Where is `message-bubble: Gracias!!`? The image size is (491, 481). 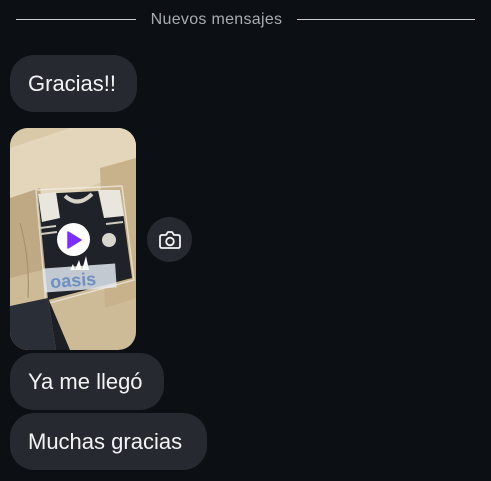
message-bubble: Gracias!! is located at coordinates (73, 83).